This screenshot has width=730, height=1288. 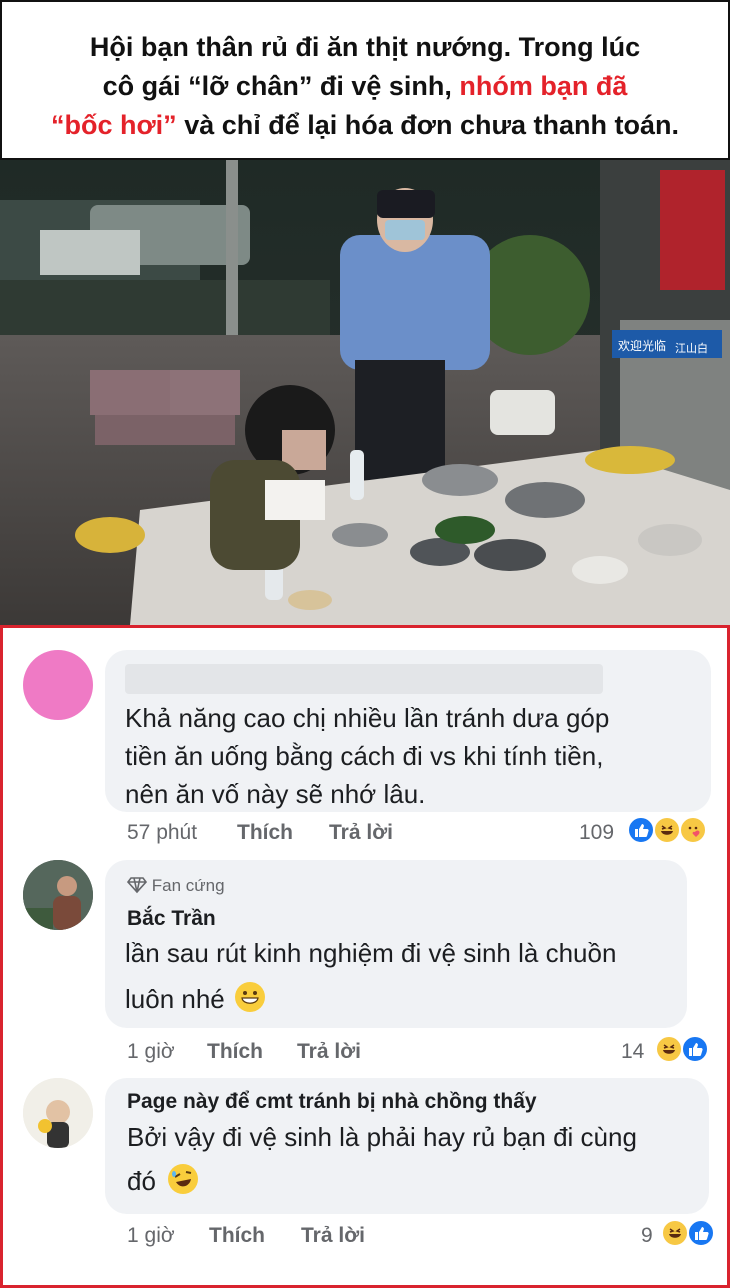 I want to click on reaction-count: 109, so click(x=596, y=833).